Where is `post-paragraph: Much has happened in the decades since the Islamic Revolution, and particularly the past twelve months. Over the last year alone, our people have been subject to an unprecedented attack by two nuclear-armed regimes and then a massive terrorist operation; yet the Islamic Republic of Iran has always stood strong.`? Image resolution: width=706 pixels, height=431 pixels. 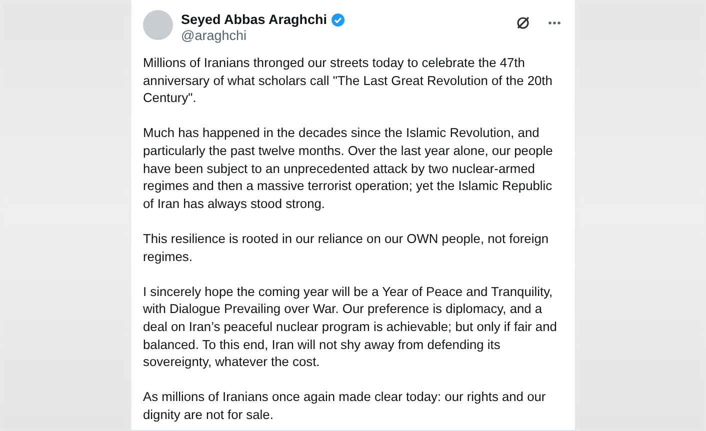 post-paragraph: Much has happened in the decades since the Islamic Revolution, and particularly the past twelve months. Over the last year alone, our people have been subject to an unprecedented attack by two nuclear-armed regimes and then a massive terrorist operation; yet the Islamic Republic of Iran has always stood strong. is located at coordinates (348, 168).